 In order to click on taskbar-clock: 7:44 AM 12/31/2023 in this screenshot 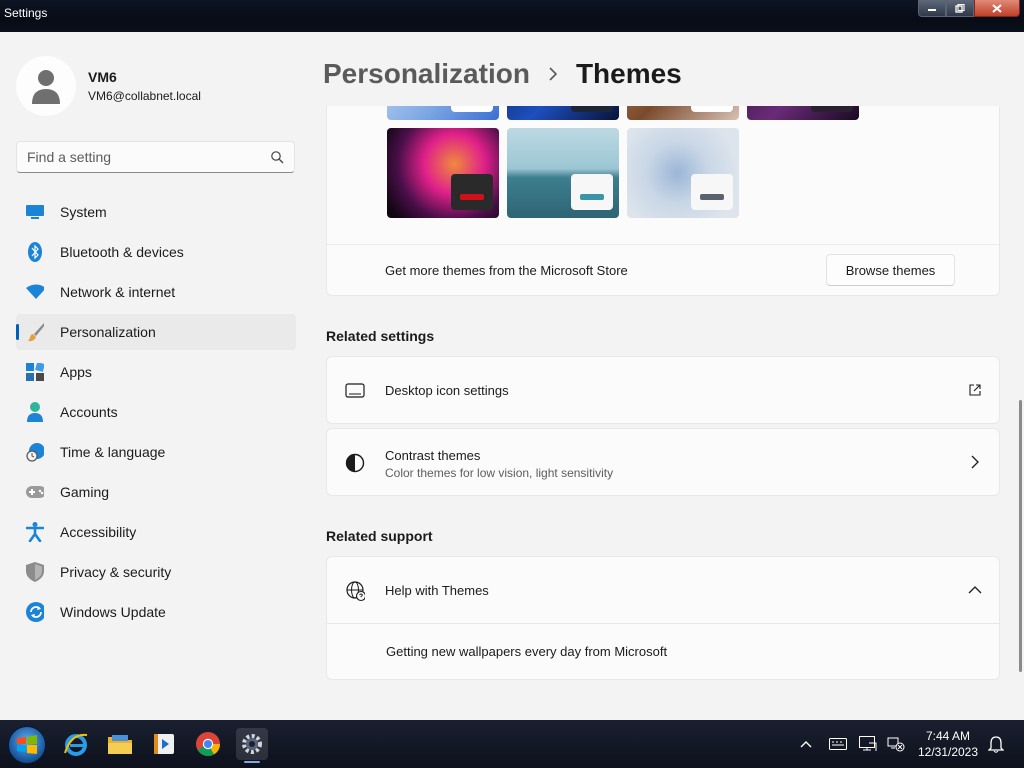, I will do `click(948, 744)`.